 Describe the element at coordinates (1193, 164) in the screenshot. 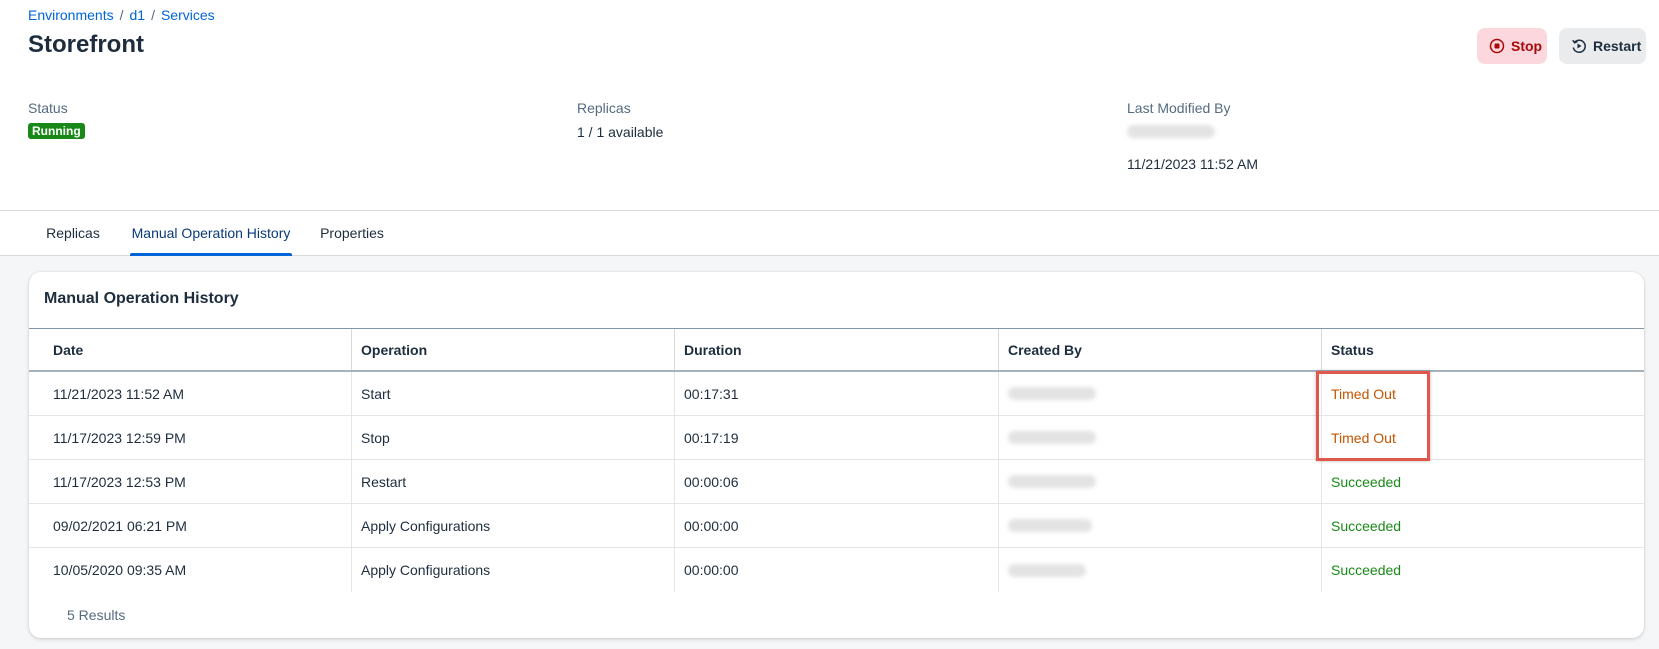

I see `last-modified-timestamp: 11/21/2023 11:52 AM` at that location.